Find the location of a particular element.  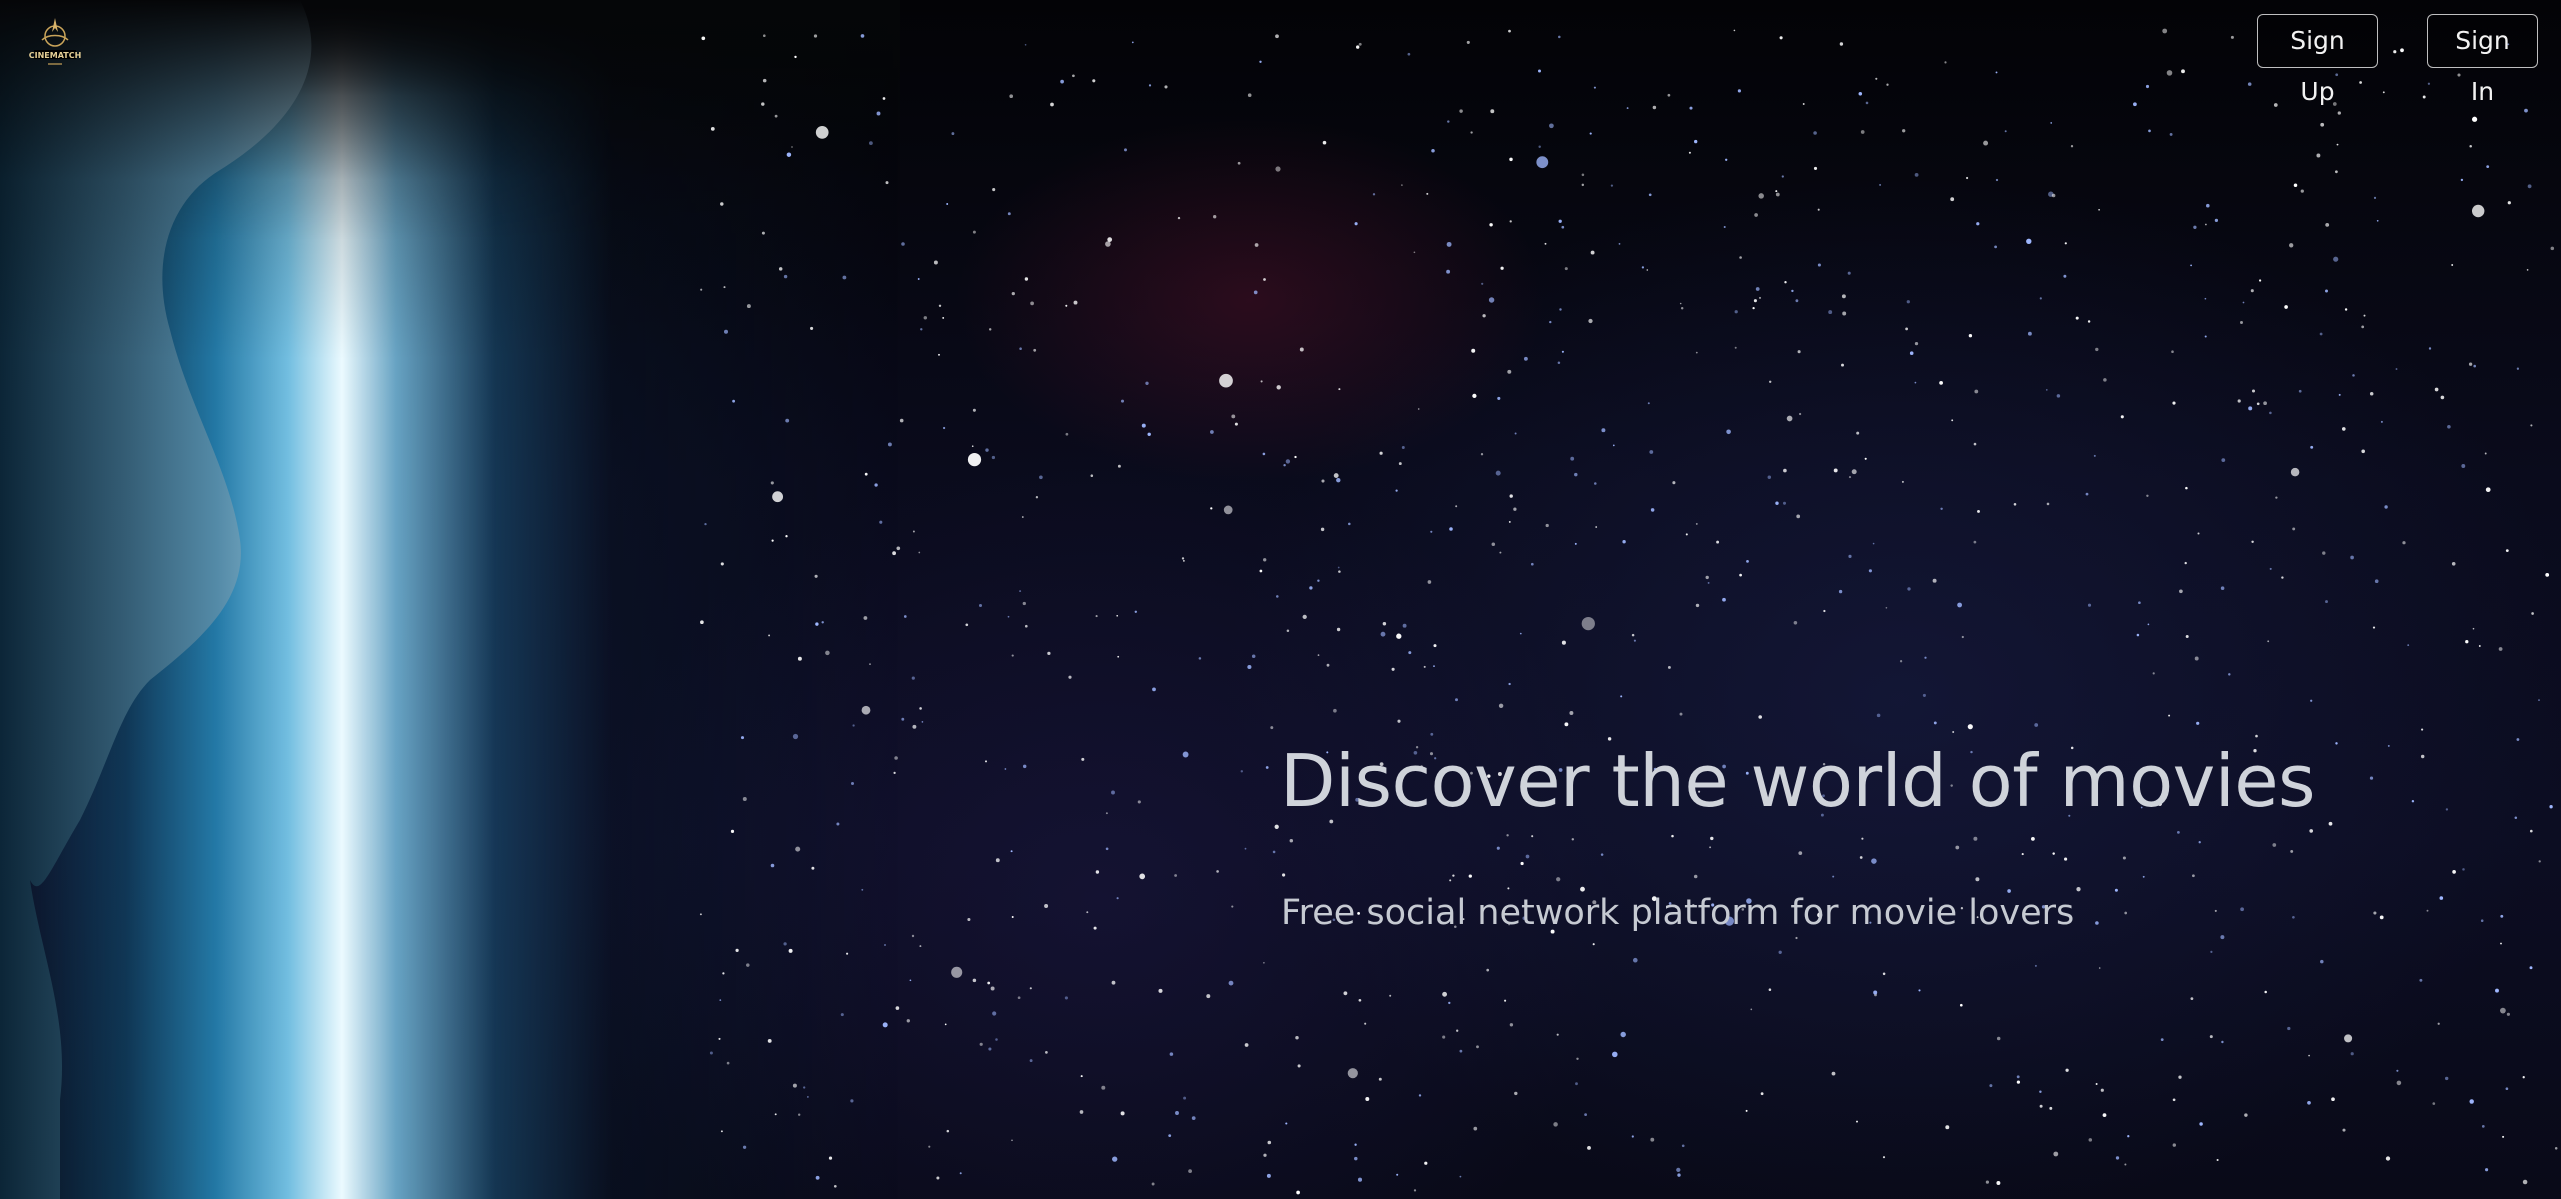

cinematch-logo-icon: CINEMATCH is located at coordinates (55, 43).